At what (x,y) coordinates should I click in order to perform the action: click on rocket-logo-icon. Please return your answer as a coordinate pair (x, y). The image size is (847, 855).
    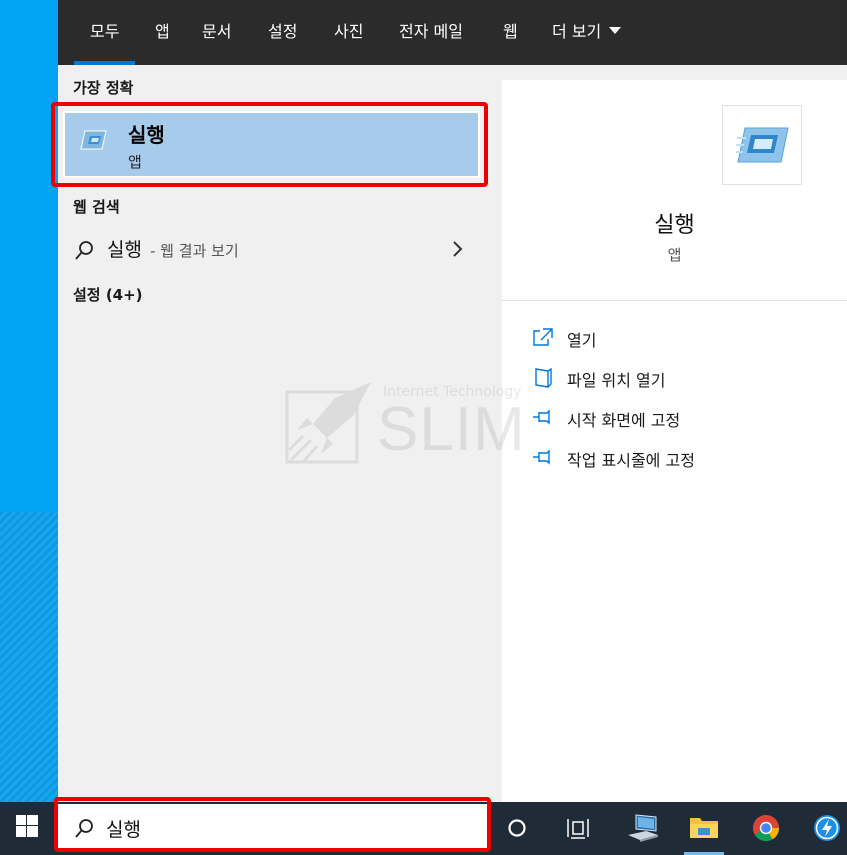
    Looking at the image, I should click on (328, 423).